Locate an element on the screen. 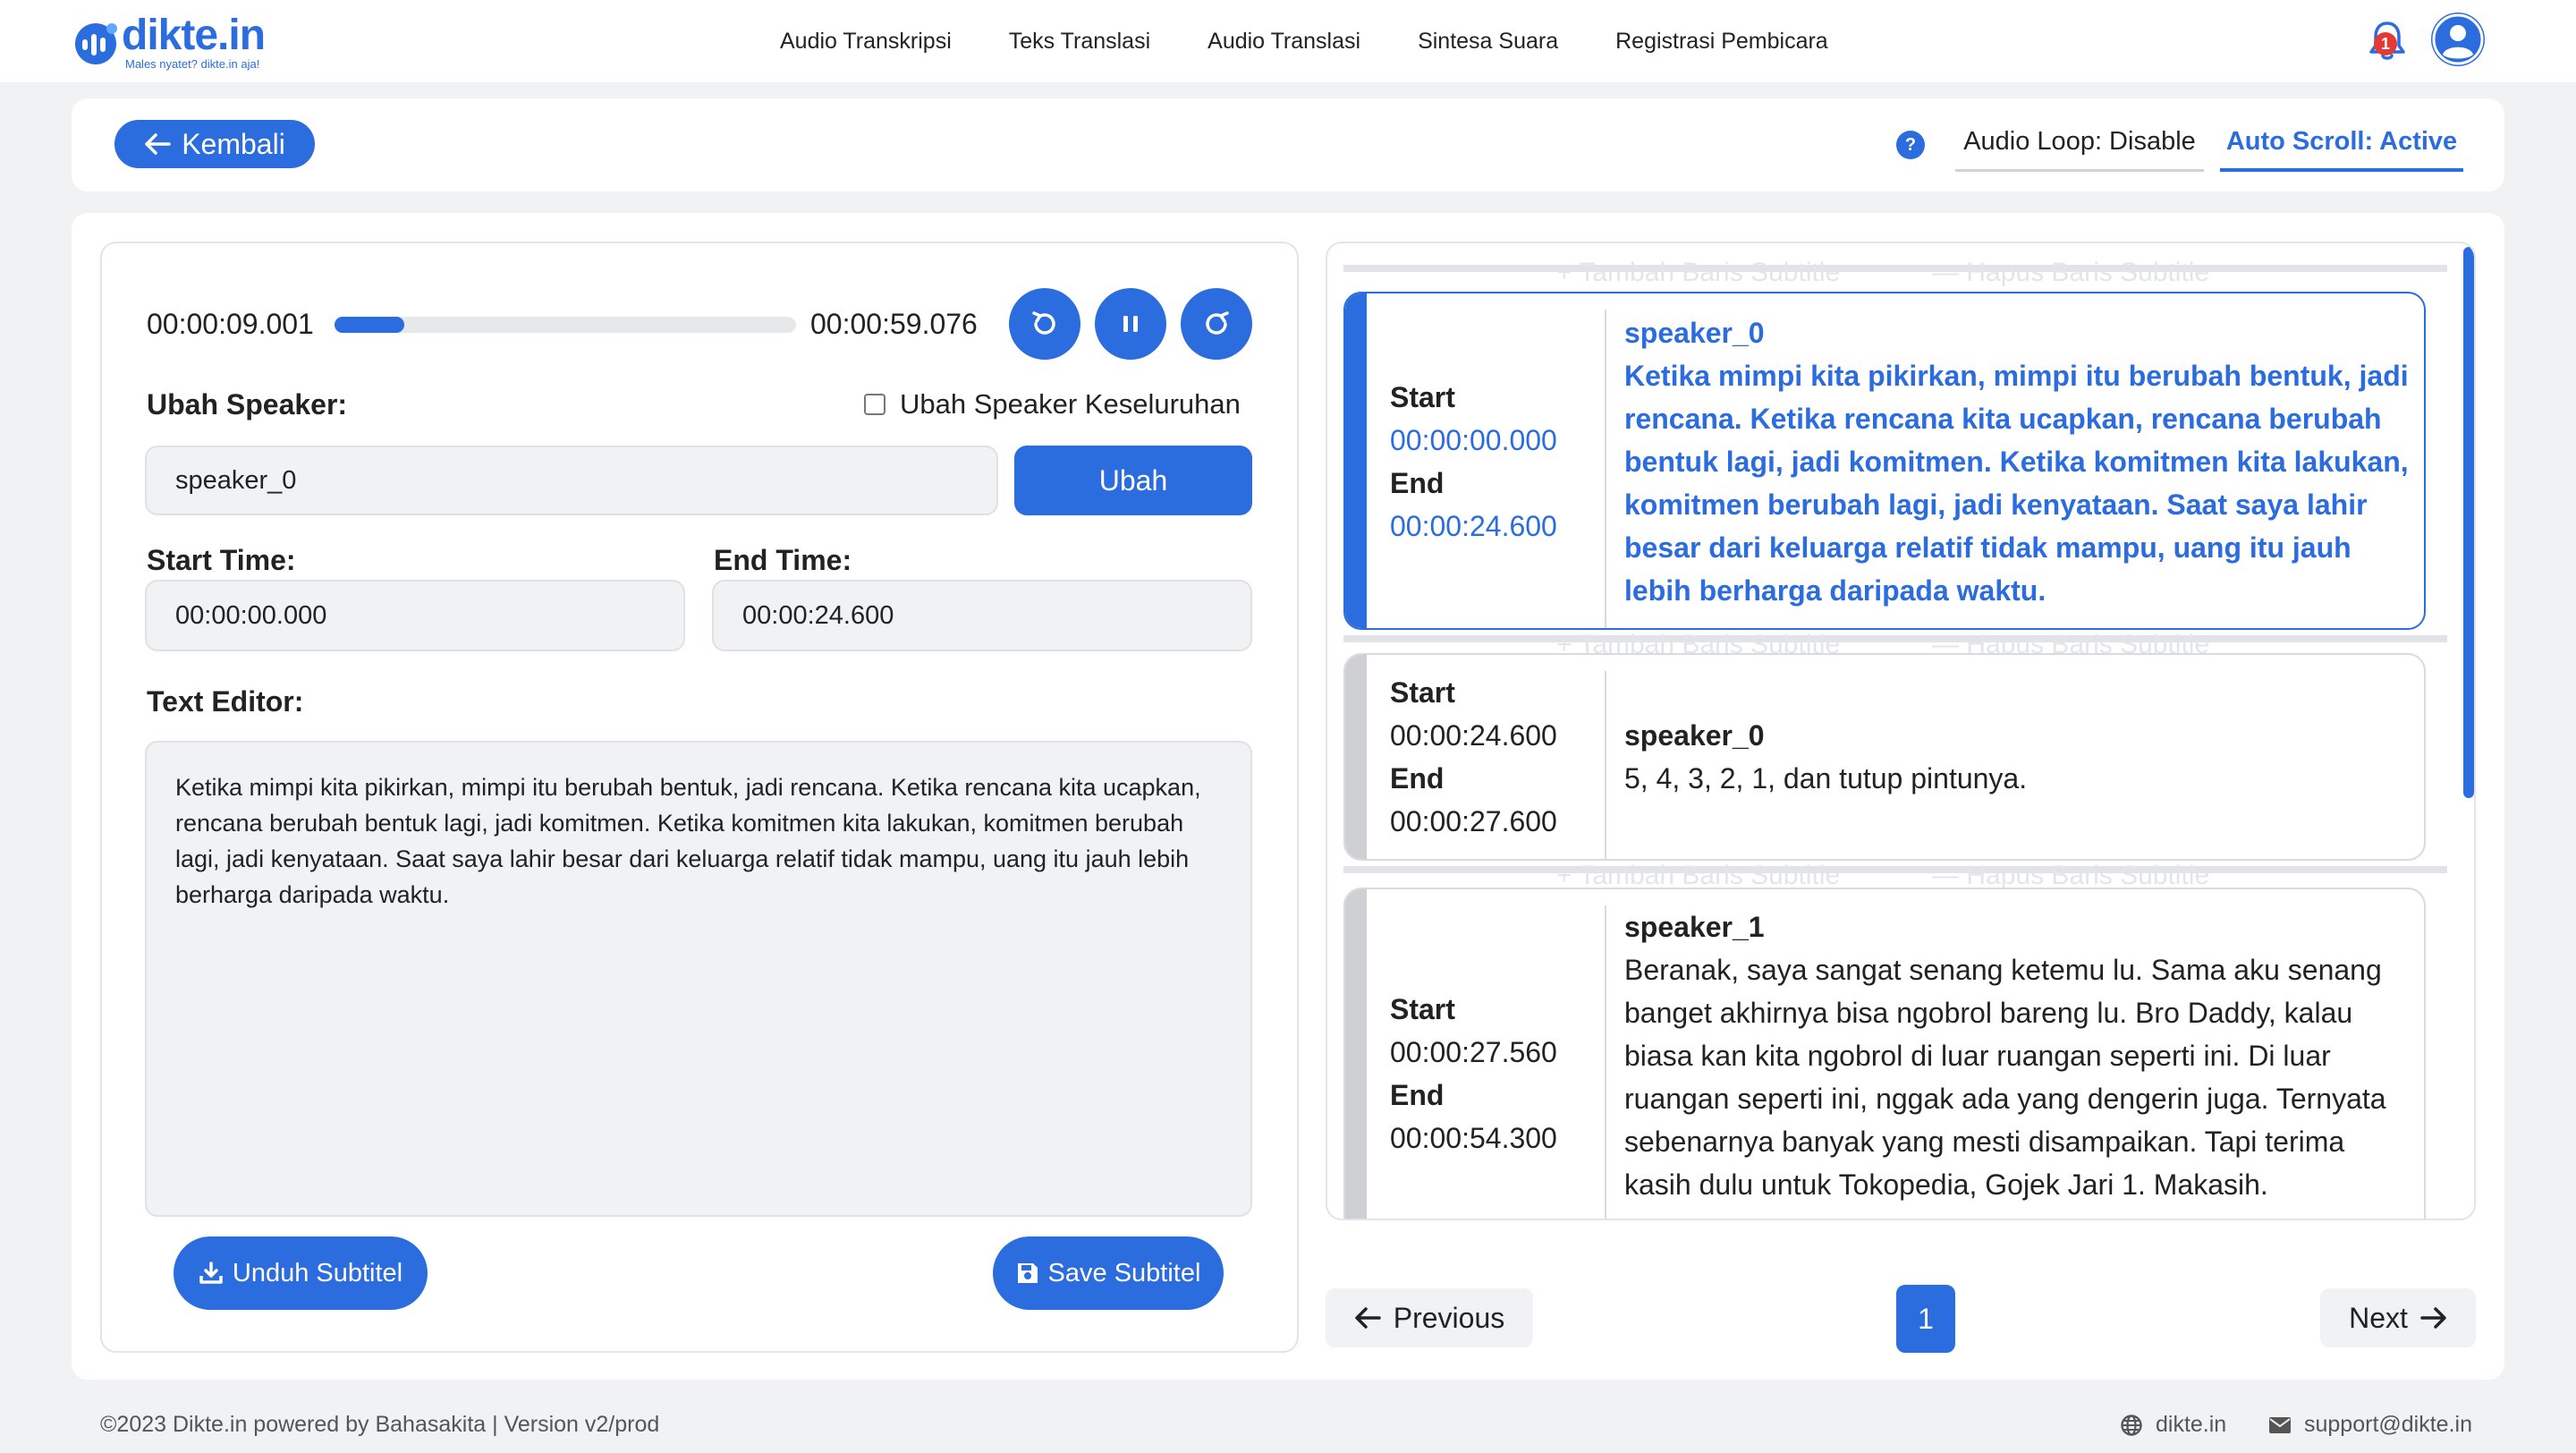 The height and width of the screenshot is (1453, 2576). previous-page-button: Previous is located at coordinates (1429, 1317).